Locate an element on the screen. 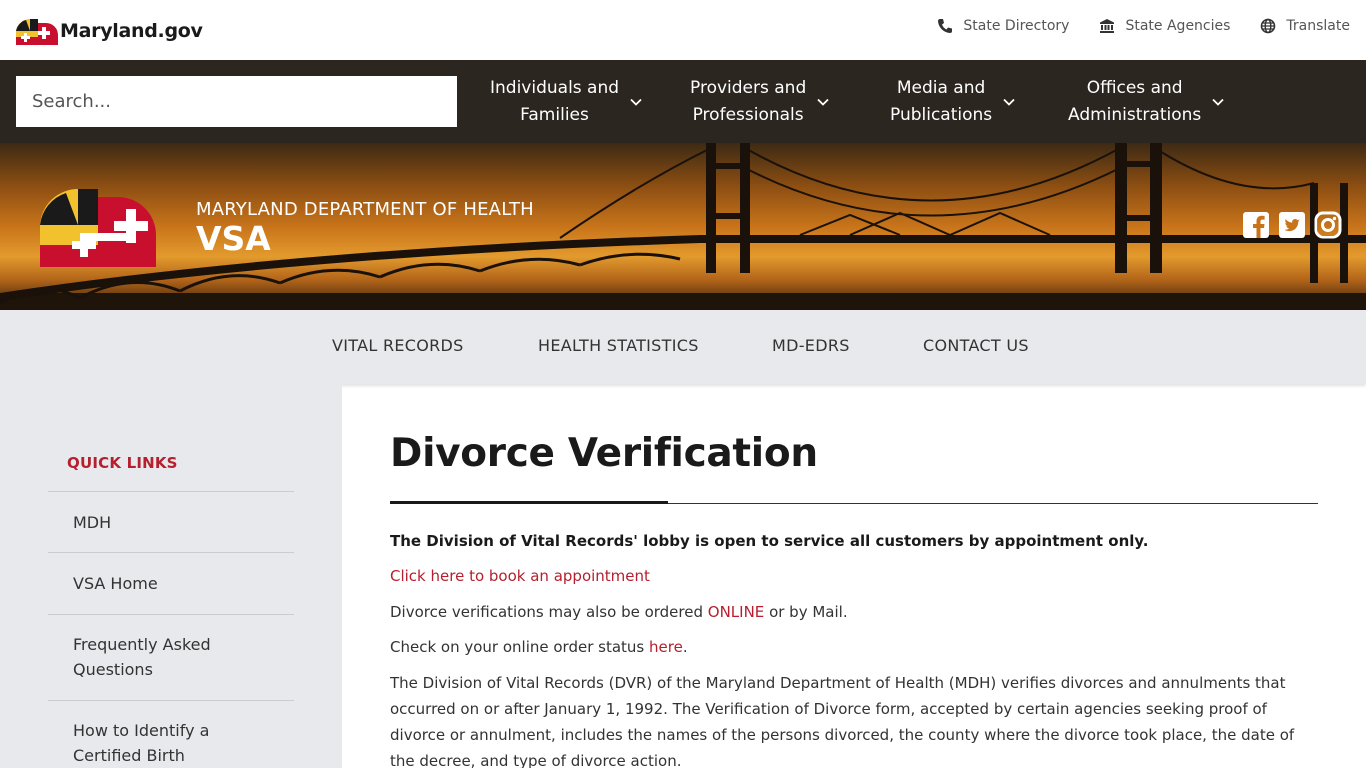  facebook-icon is located at coordinates (1256, 225).